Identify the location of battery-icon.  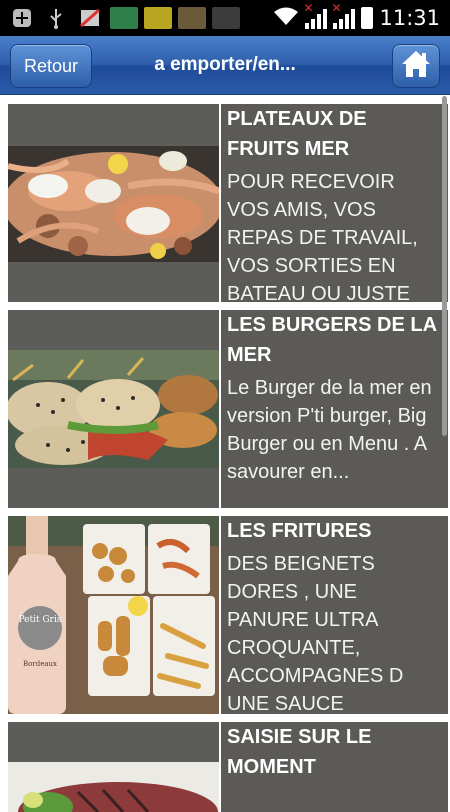
(367, 18).